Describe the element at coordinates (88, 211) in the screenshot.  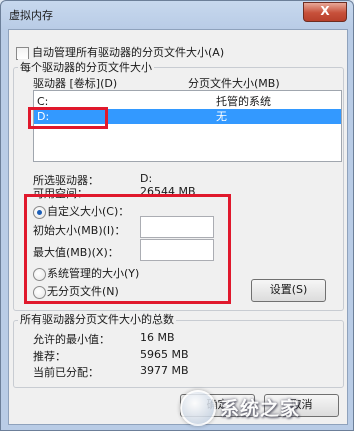
I see `custom-size-label: 自定义大小(C)：` at that location.